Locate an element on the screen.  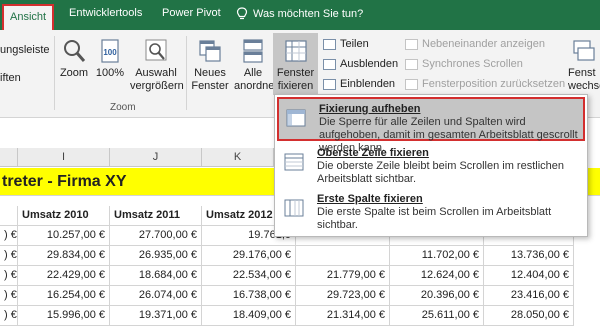
magnifier-icon is located at coordinates (75, 51).